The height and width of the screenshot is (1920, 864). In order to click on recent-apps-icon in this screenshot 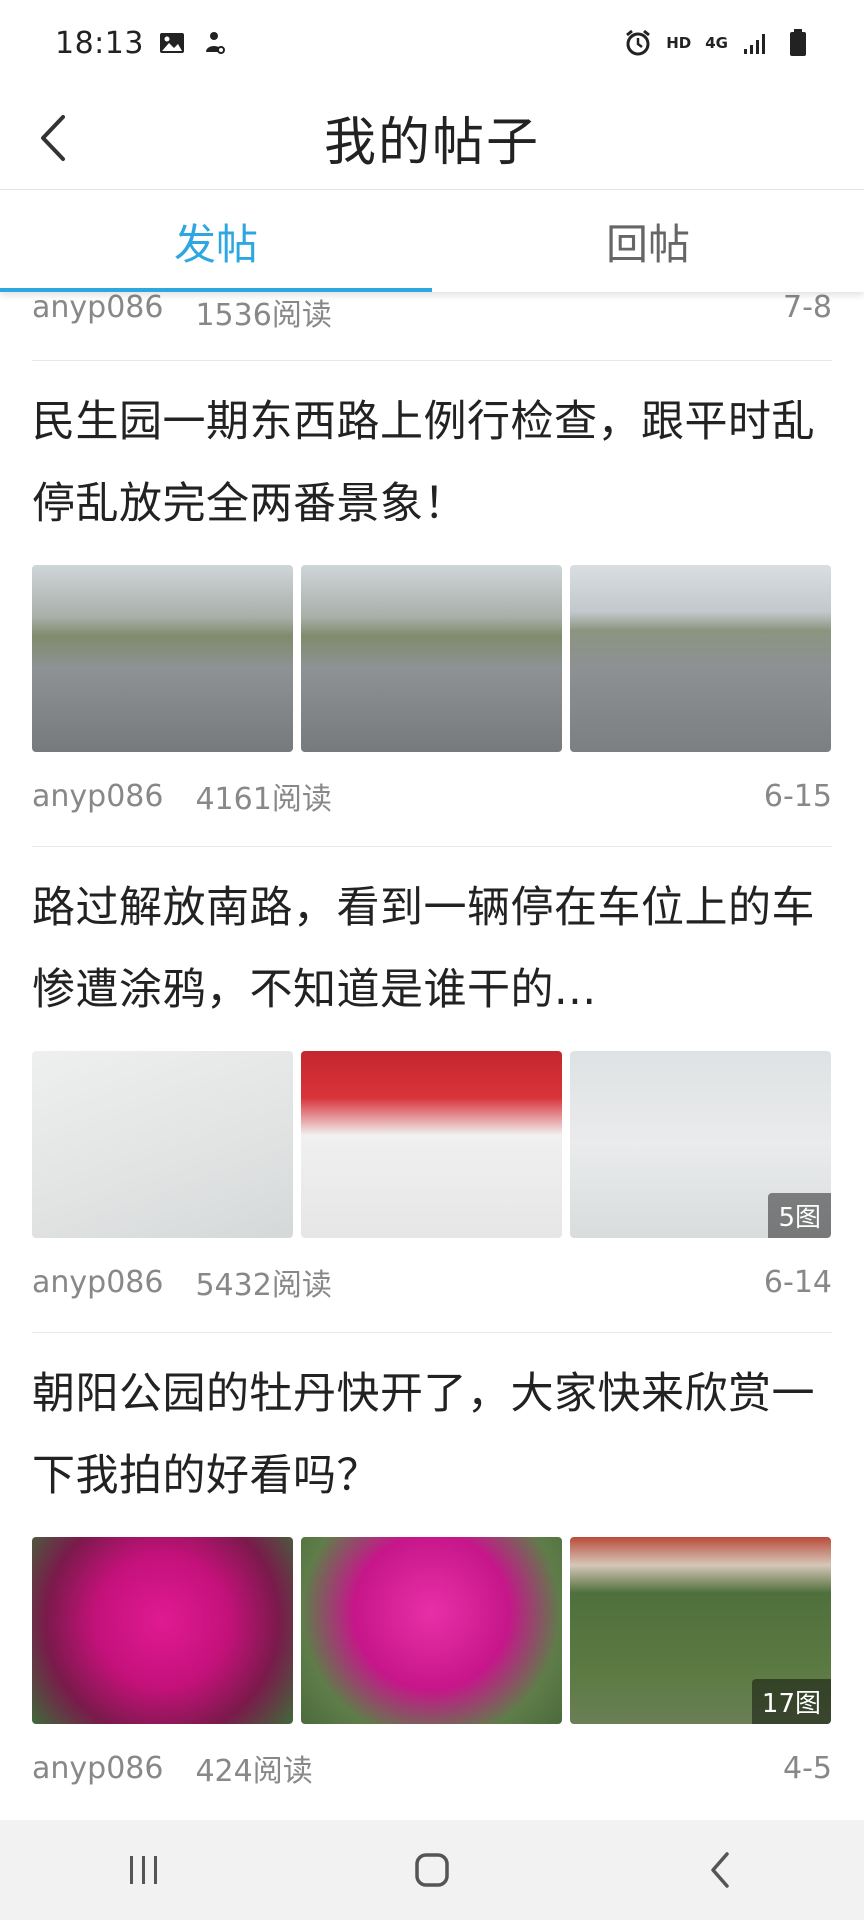, I will do `click(143, 1870)`.